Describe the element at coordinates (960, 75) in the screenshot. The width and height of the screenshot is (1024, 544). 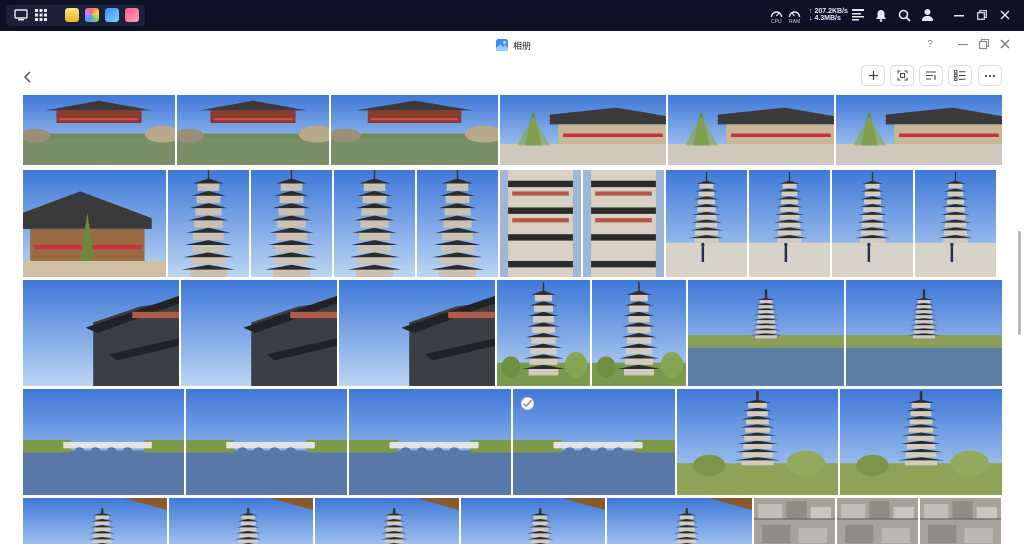
I see `view-list-button` at that location.